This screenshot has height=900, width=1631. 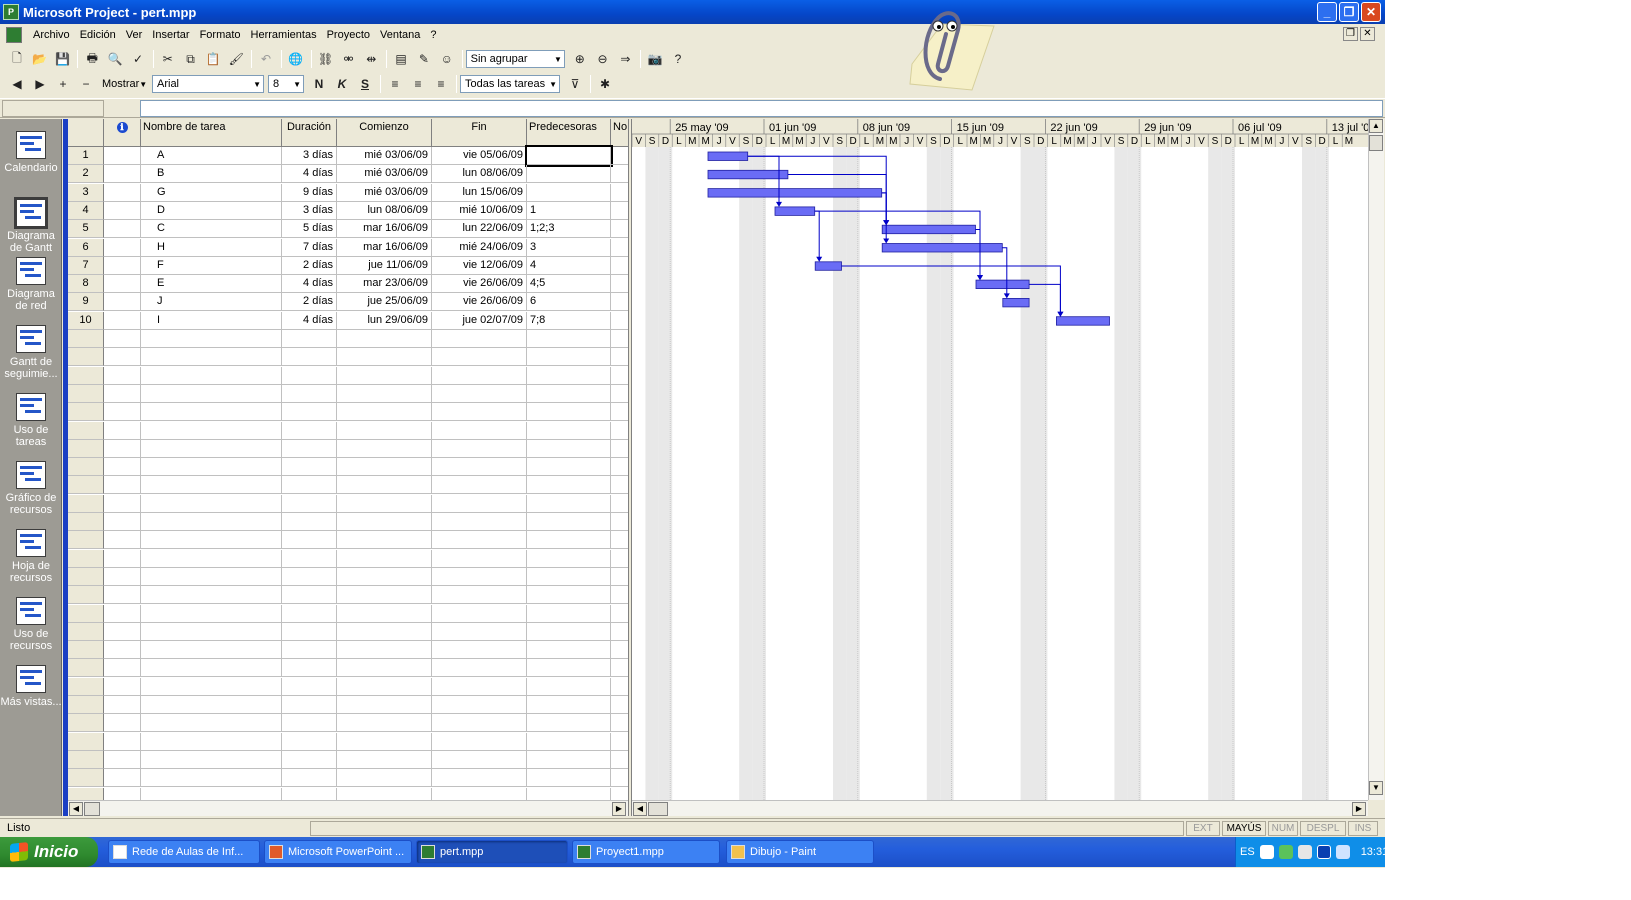 What do you see at coordinates (40, 84) in the screenshot?
I see `arrow-right-icon: ▶` at bounding box center [40, 84].